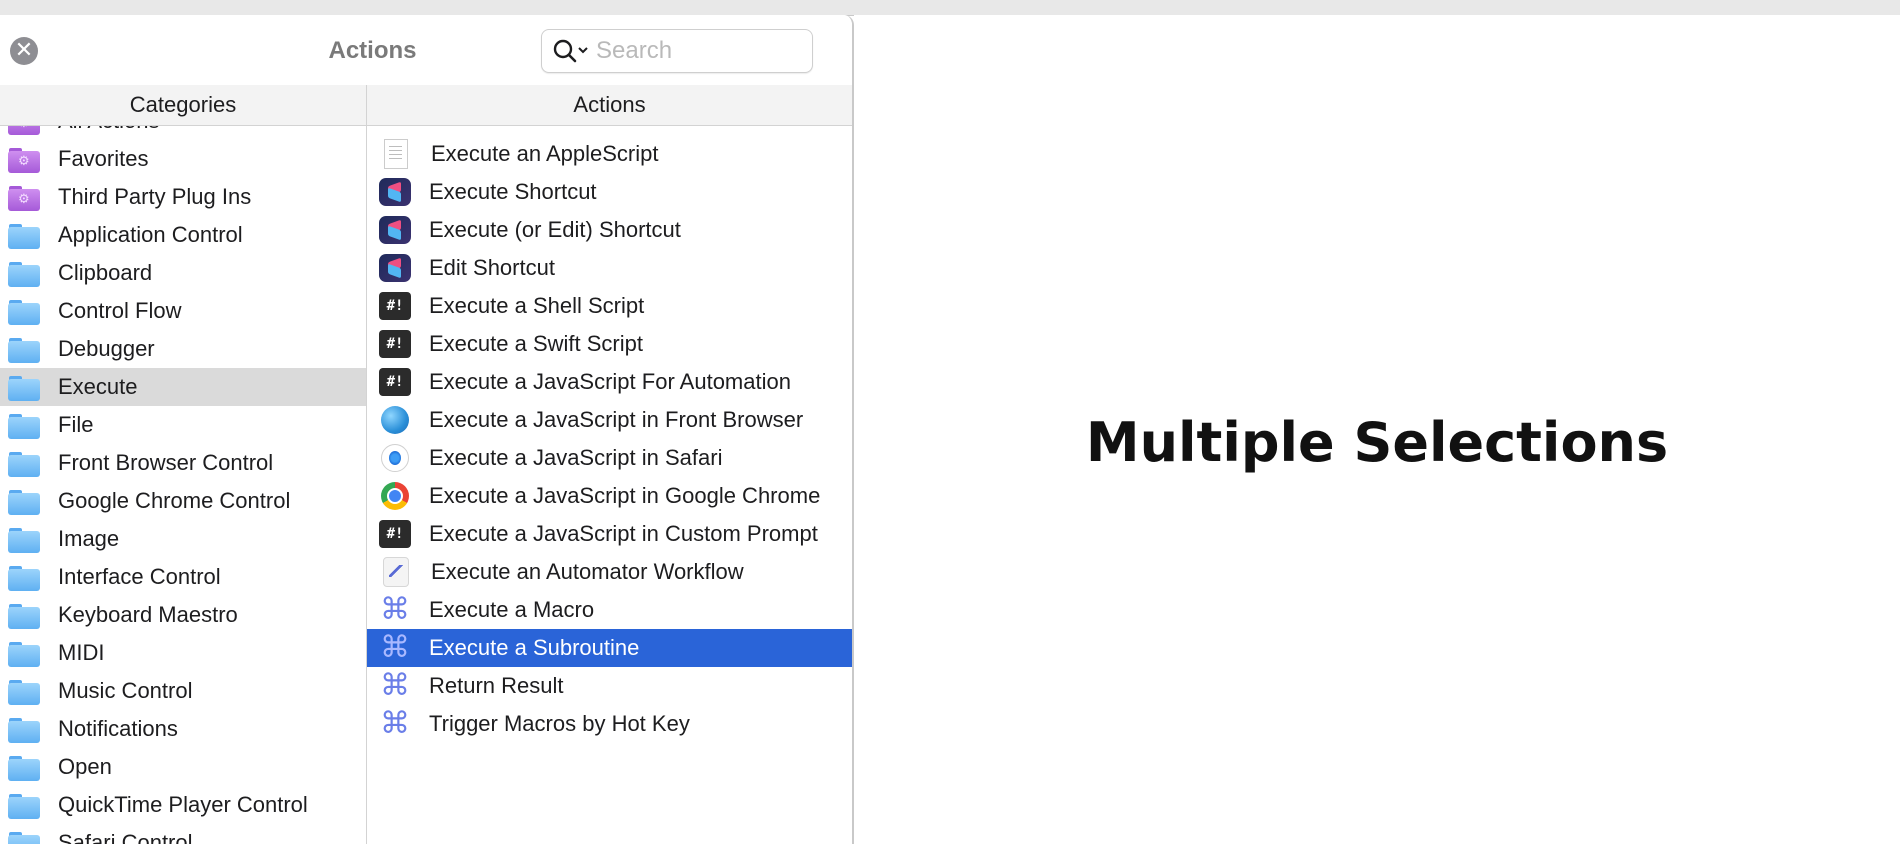 This screenshot has height=844, width=1900. I want to click on action-item: Execute a JavaScript in Front Browser, so click(609, 420).